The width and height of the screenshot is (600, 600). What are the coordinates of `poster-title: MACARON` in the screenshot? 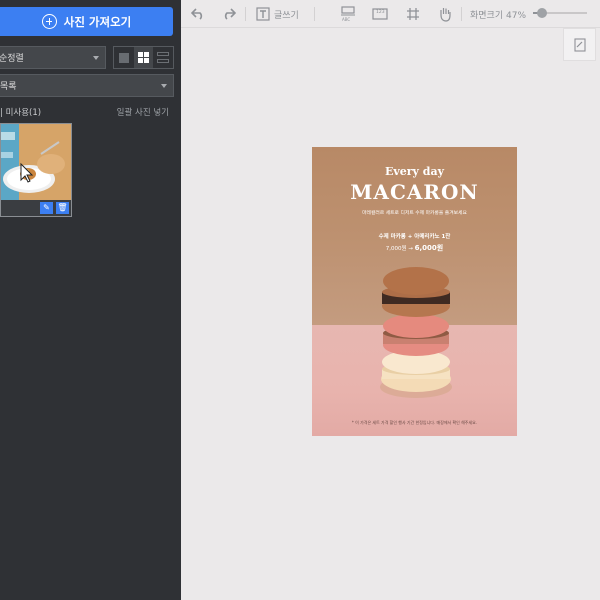 It's located at (414, 192).